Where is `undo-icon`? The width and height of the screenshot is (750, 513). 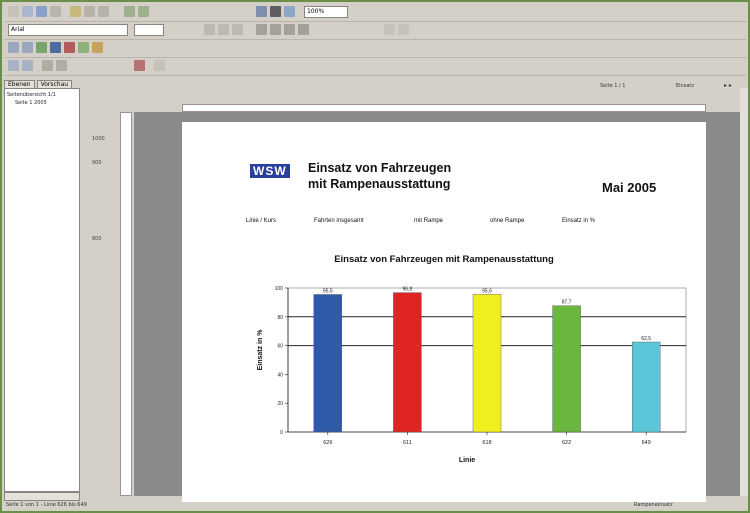
undo-icon is located at coordinates (129, 11).